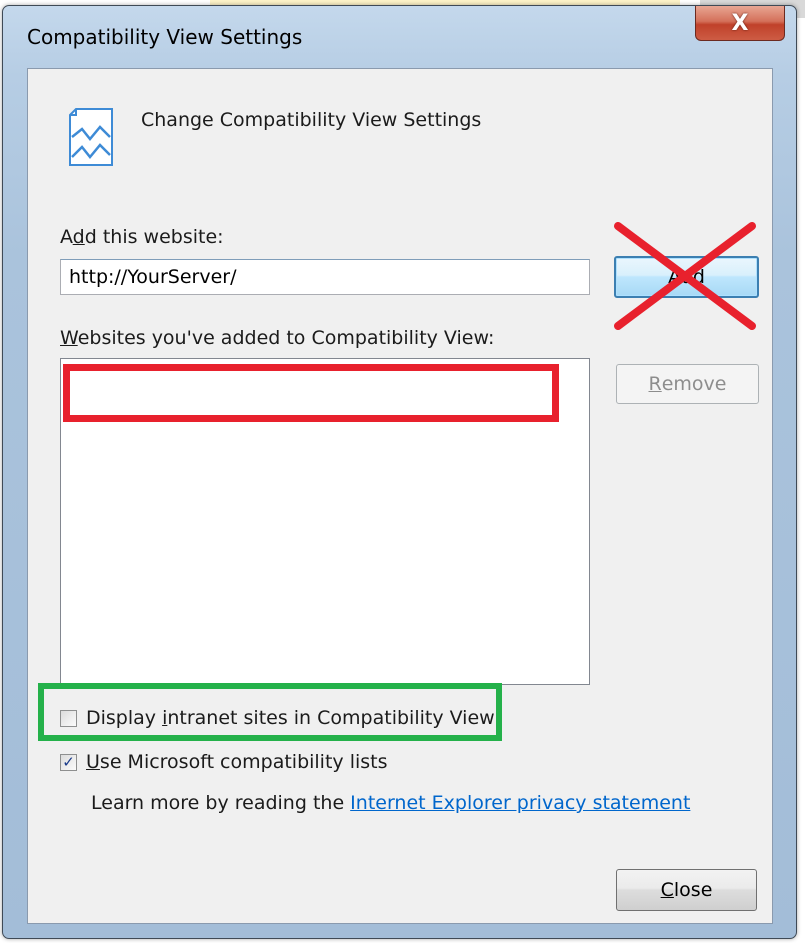 The height and width of the screenshot is (943, 805). Describe the element at coordinates (311, 120) in the screenshot. I see `header-title: Change Compatibility View Settings` at that location.